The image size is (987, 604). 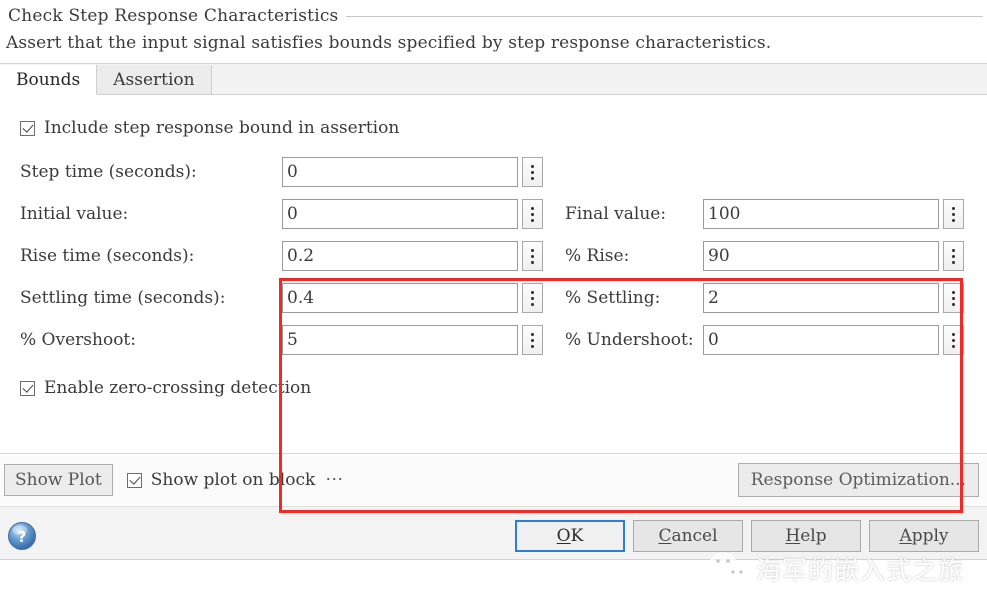 What do you see at coordinates (27, 128) in the screenshot?
I see `include-bound-checkbox` at bounding box center [27, 128].